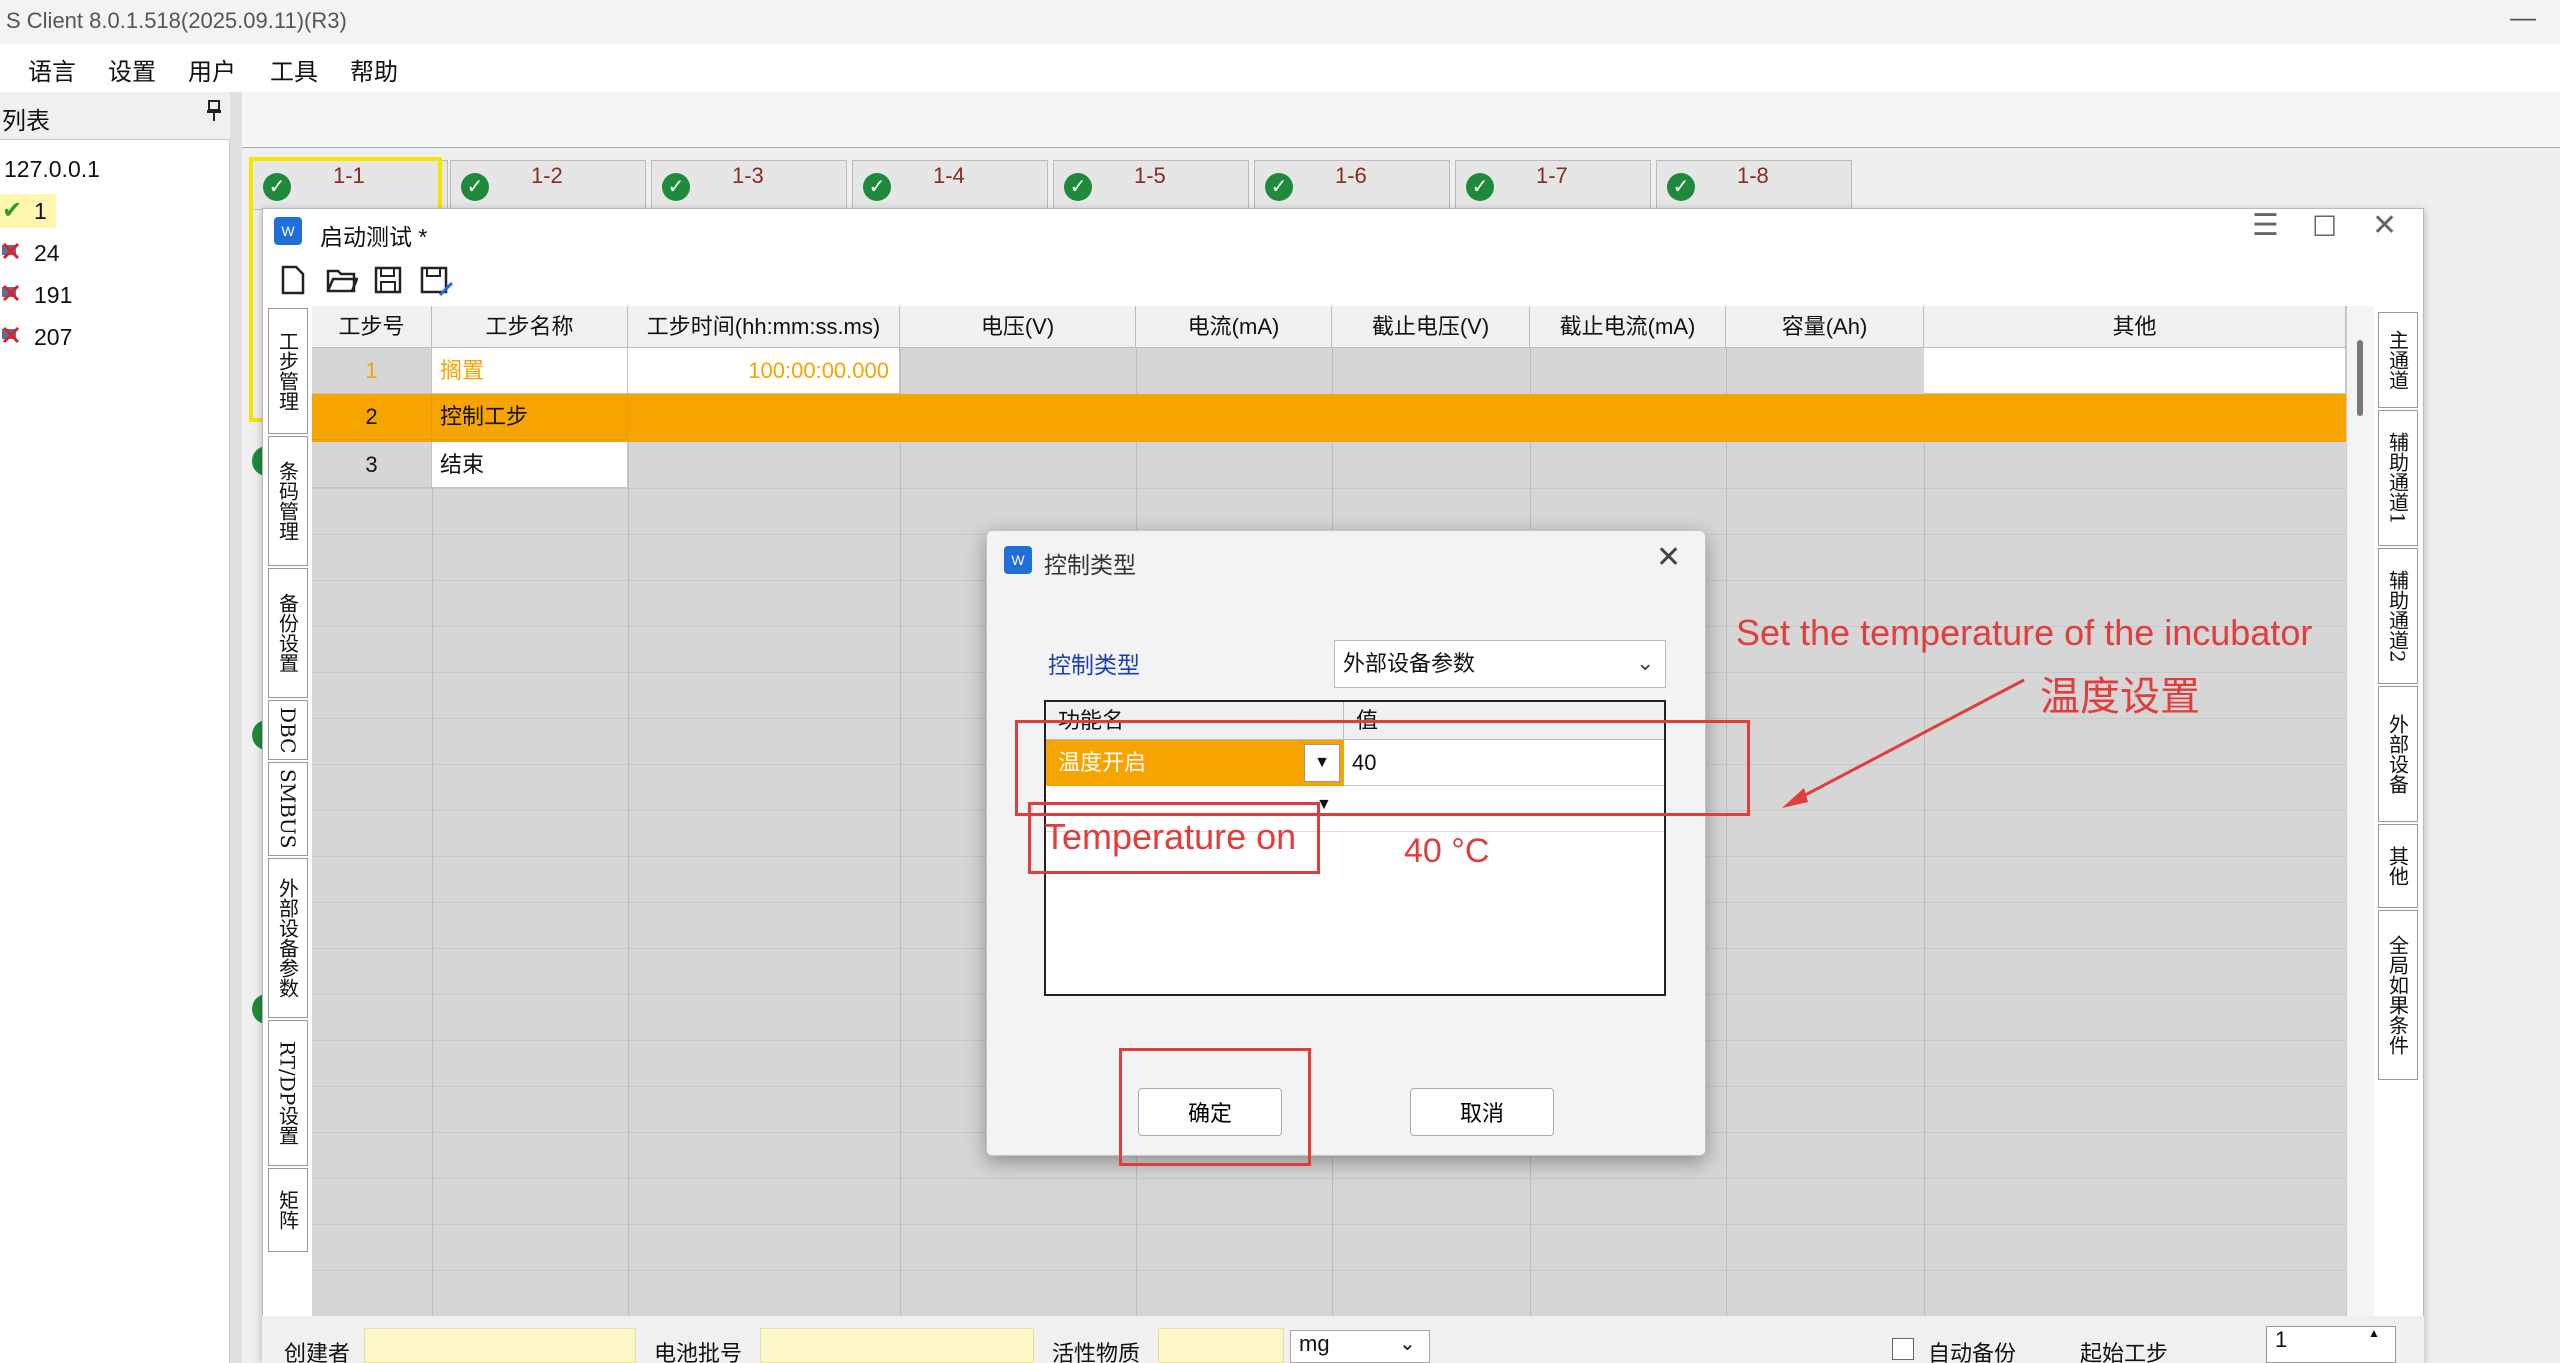  I want to click on menu-bar: 语言 设置 用户 工具 帮助, so click(1280, 68).